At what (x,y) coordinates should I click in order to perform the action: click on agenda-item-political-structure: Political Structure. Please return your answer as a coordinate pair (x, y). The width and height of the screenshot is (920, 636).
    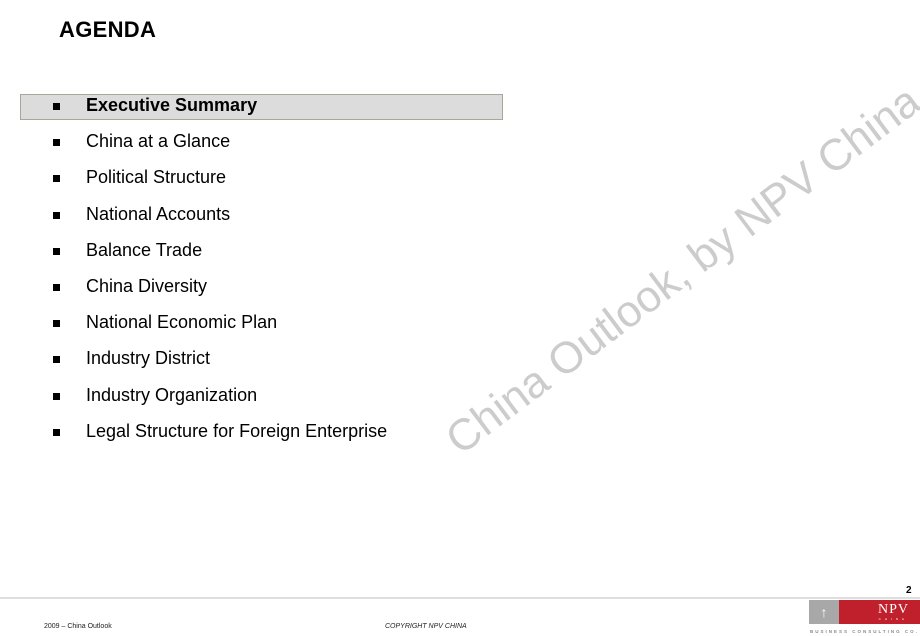
    Looking at the image, I should click on (261, 179).